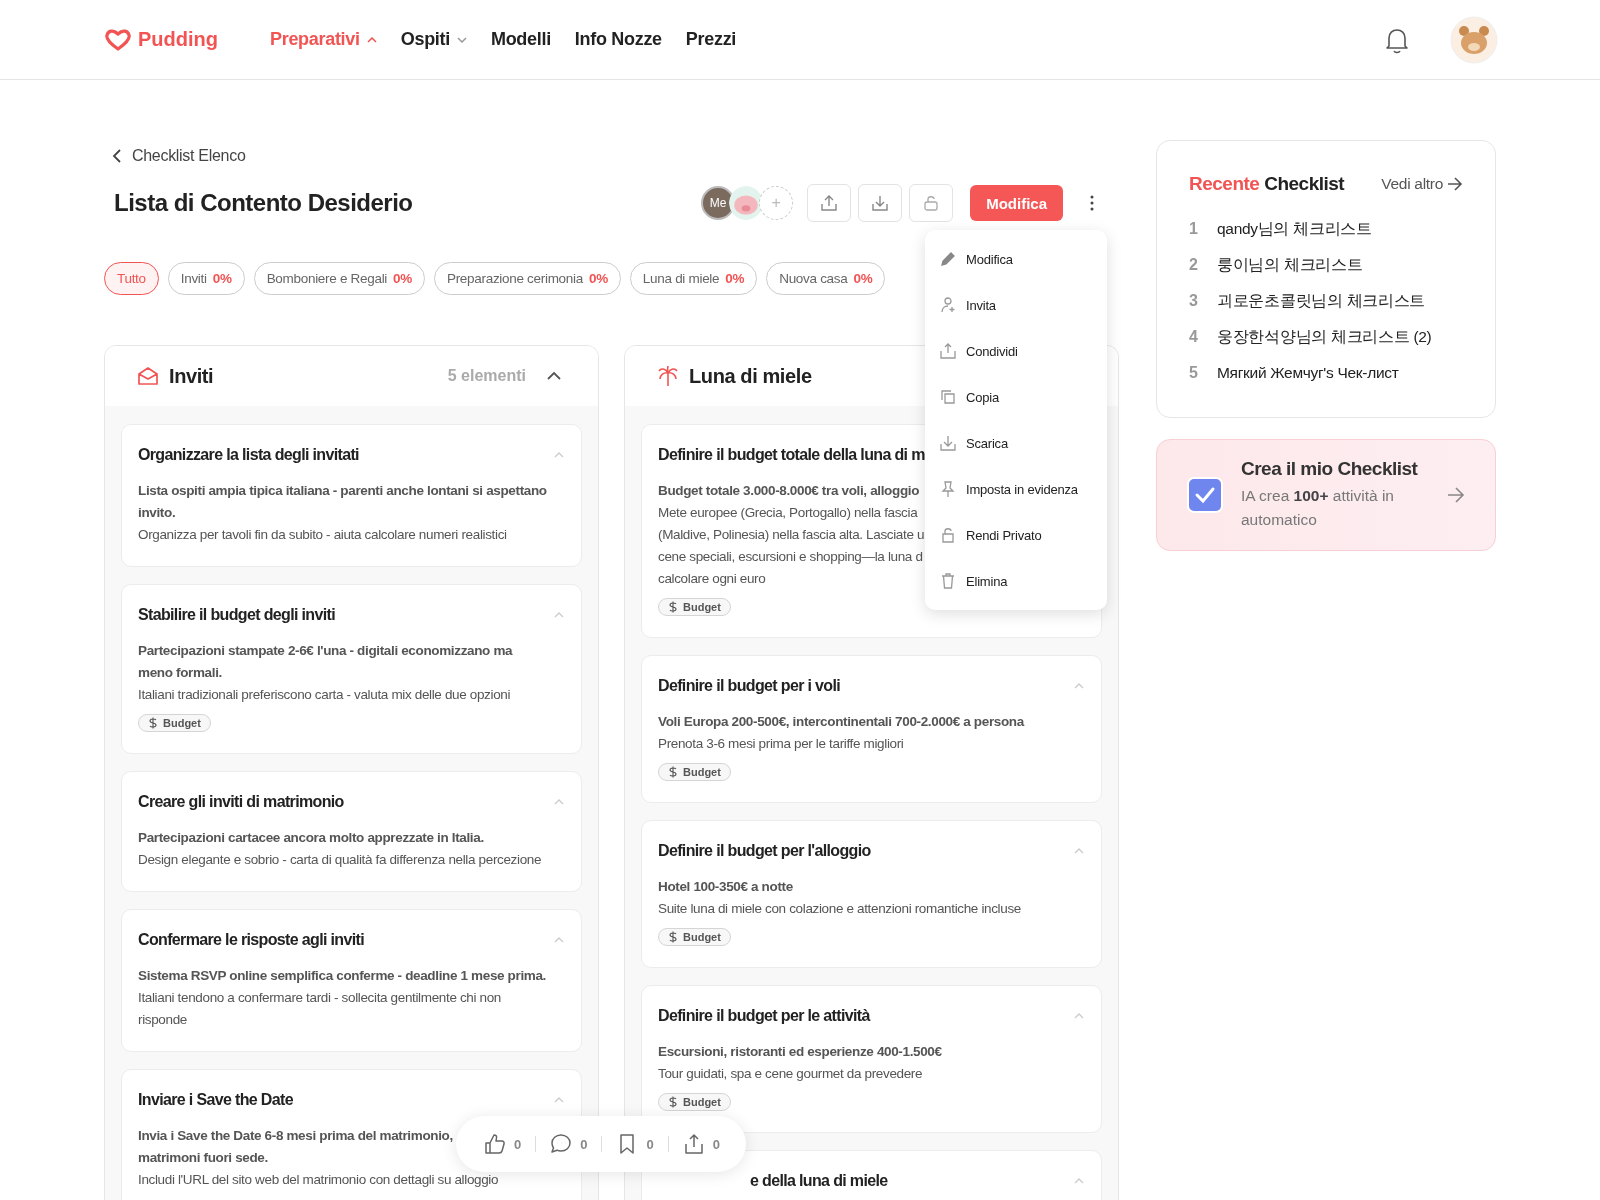 This screenshot has height=1200, width=1600. What do you see at coordinates (791, 455) in the screenshot?
I see `task-title: Definire il budget totale della luna di m` at bounding box center [791, 455].